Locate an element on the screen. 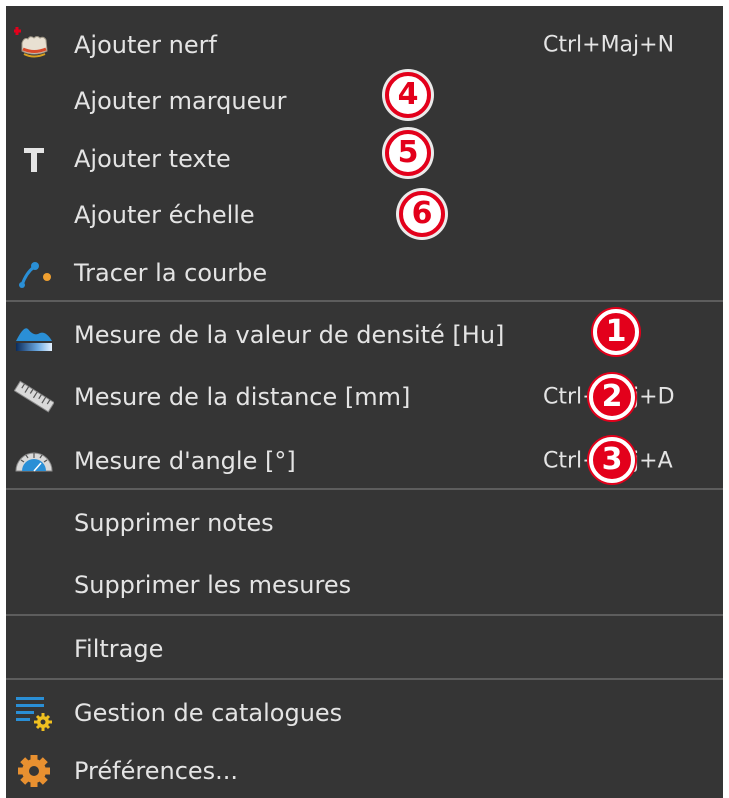 This screenshot has width=729, height=798. annotation-badge-1: 1 is located at coordinates (616, 332).